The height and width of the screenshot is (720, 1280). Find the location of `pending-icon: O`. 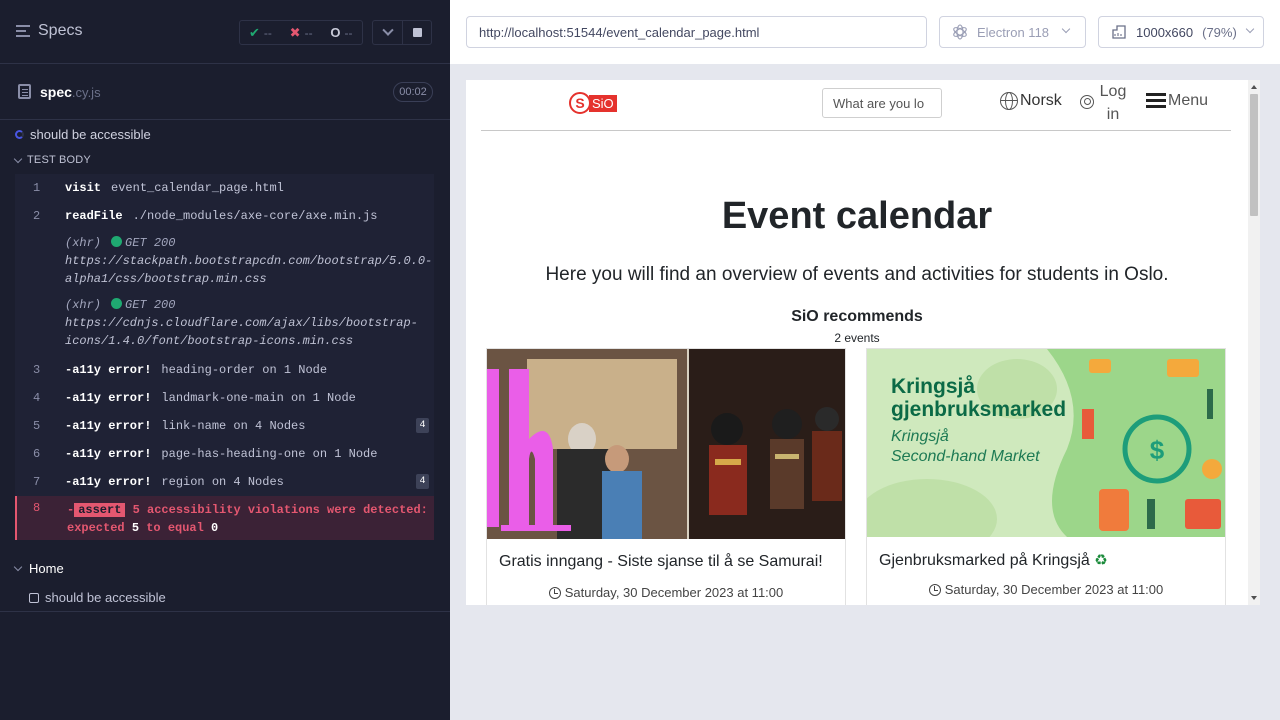

pending-icon: O is located at coordinates (335, 32).